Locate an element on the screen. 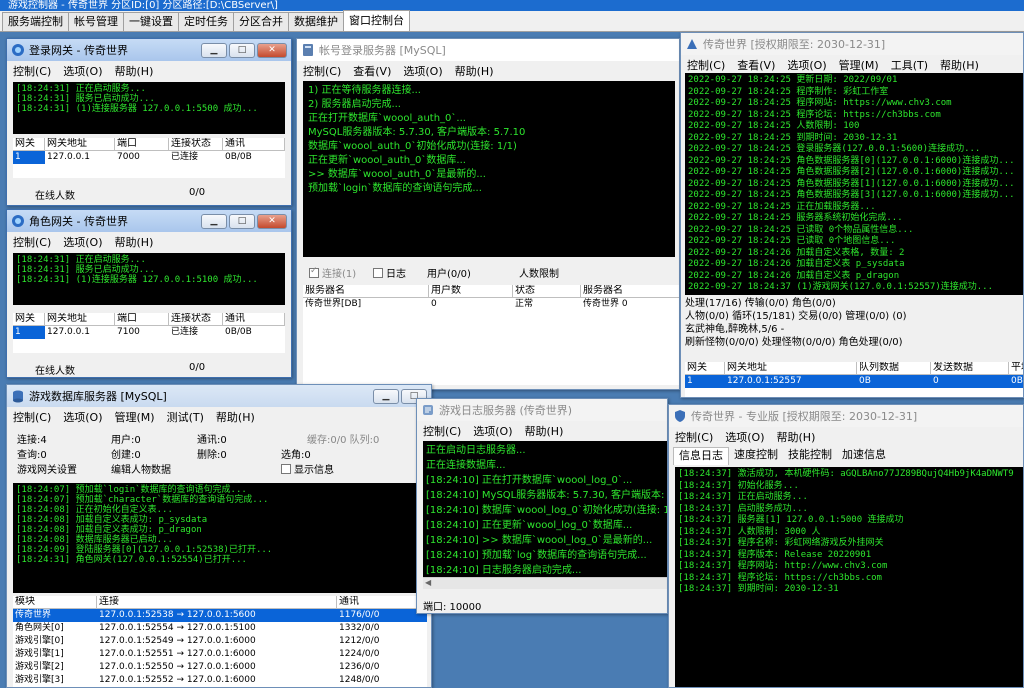  column-header: 发送数据 is located at coordinates (970, 368).